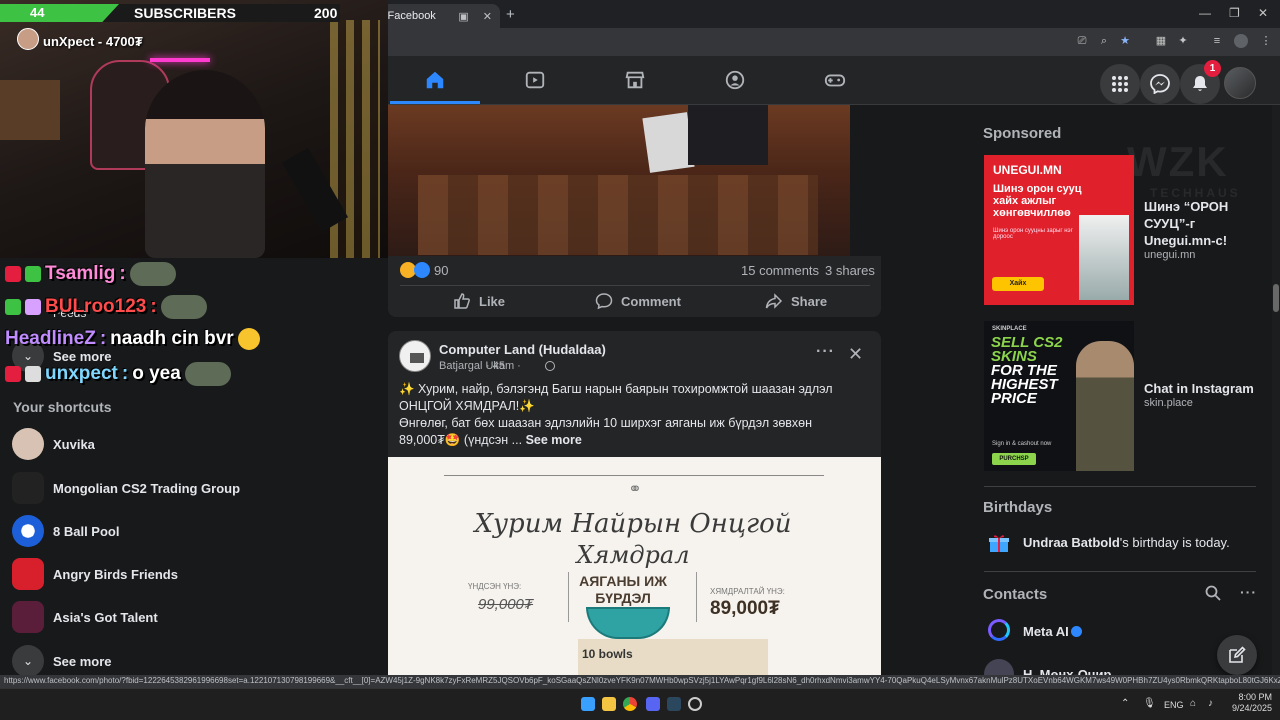 The height and width of the screenshot is (720, 1280). I want to click on subscriber-goal: 200, so click(326, 13).